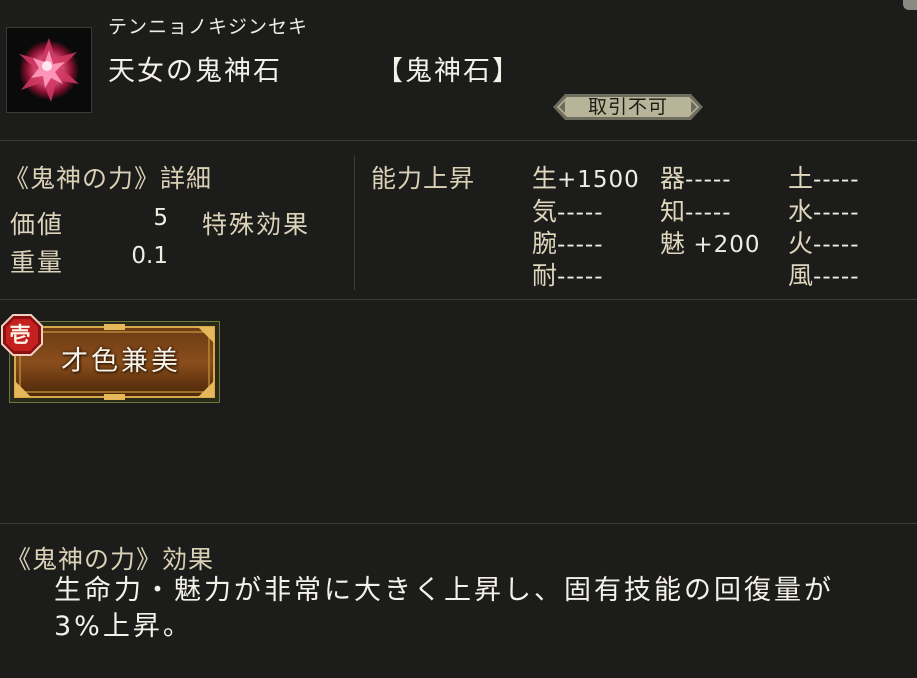 This screenshot has height=678, width=917. Describe the element at coordinates (673, 243) in the screenshot. I see `stat-key: 魅` at that location.